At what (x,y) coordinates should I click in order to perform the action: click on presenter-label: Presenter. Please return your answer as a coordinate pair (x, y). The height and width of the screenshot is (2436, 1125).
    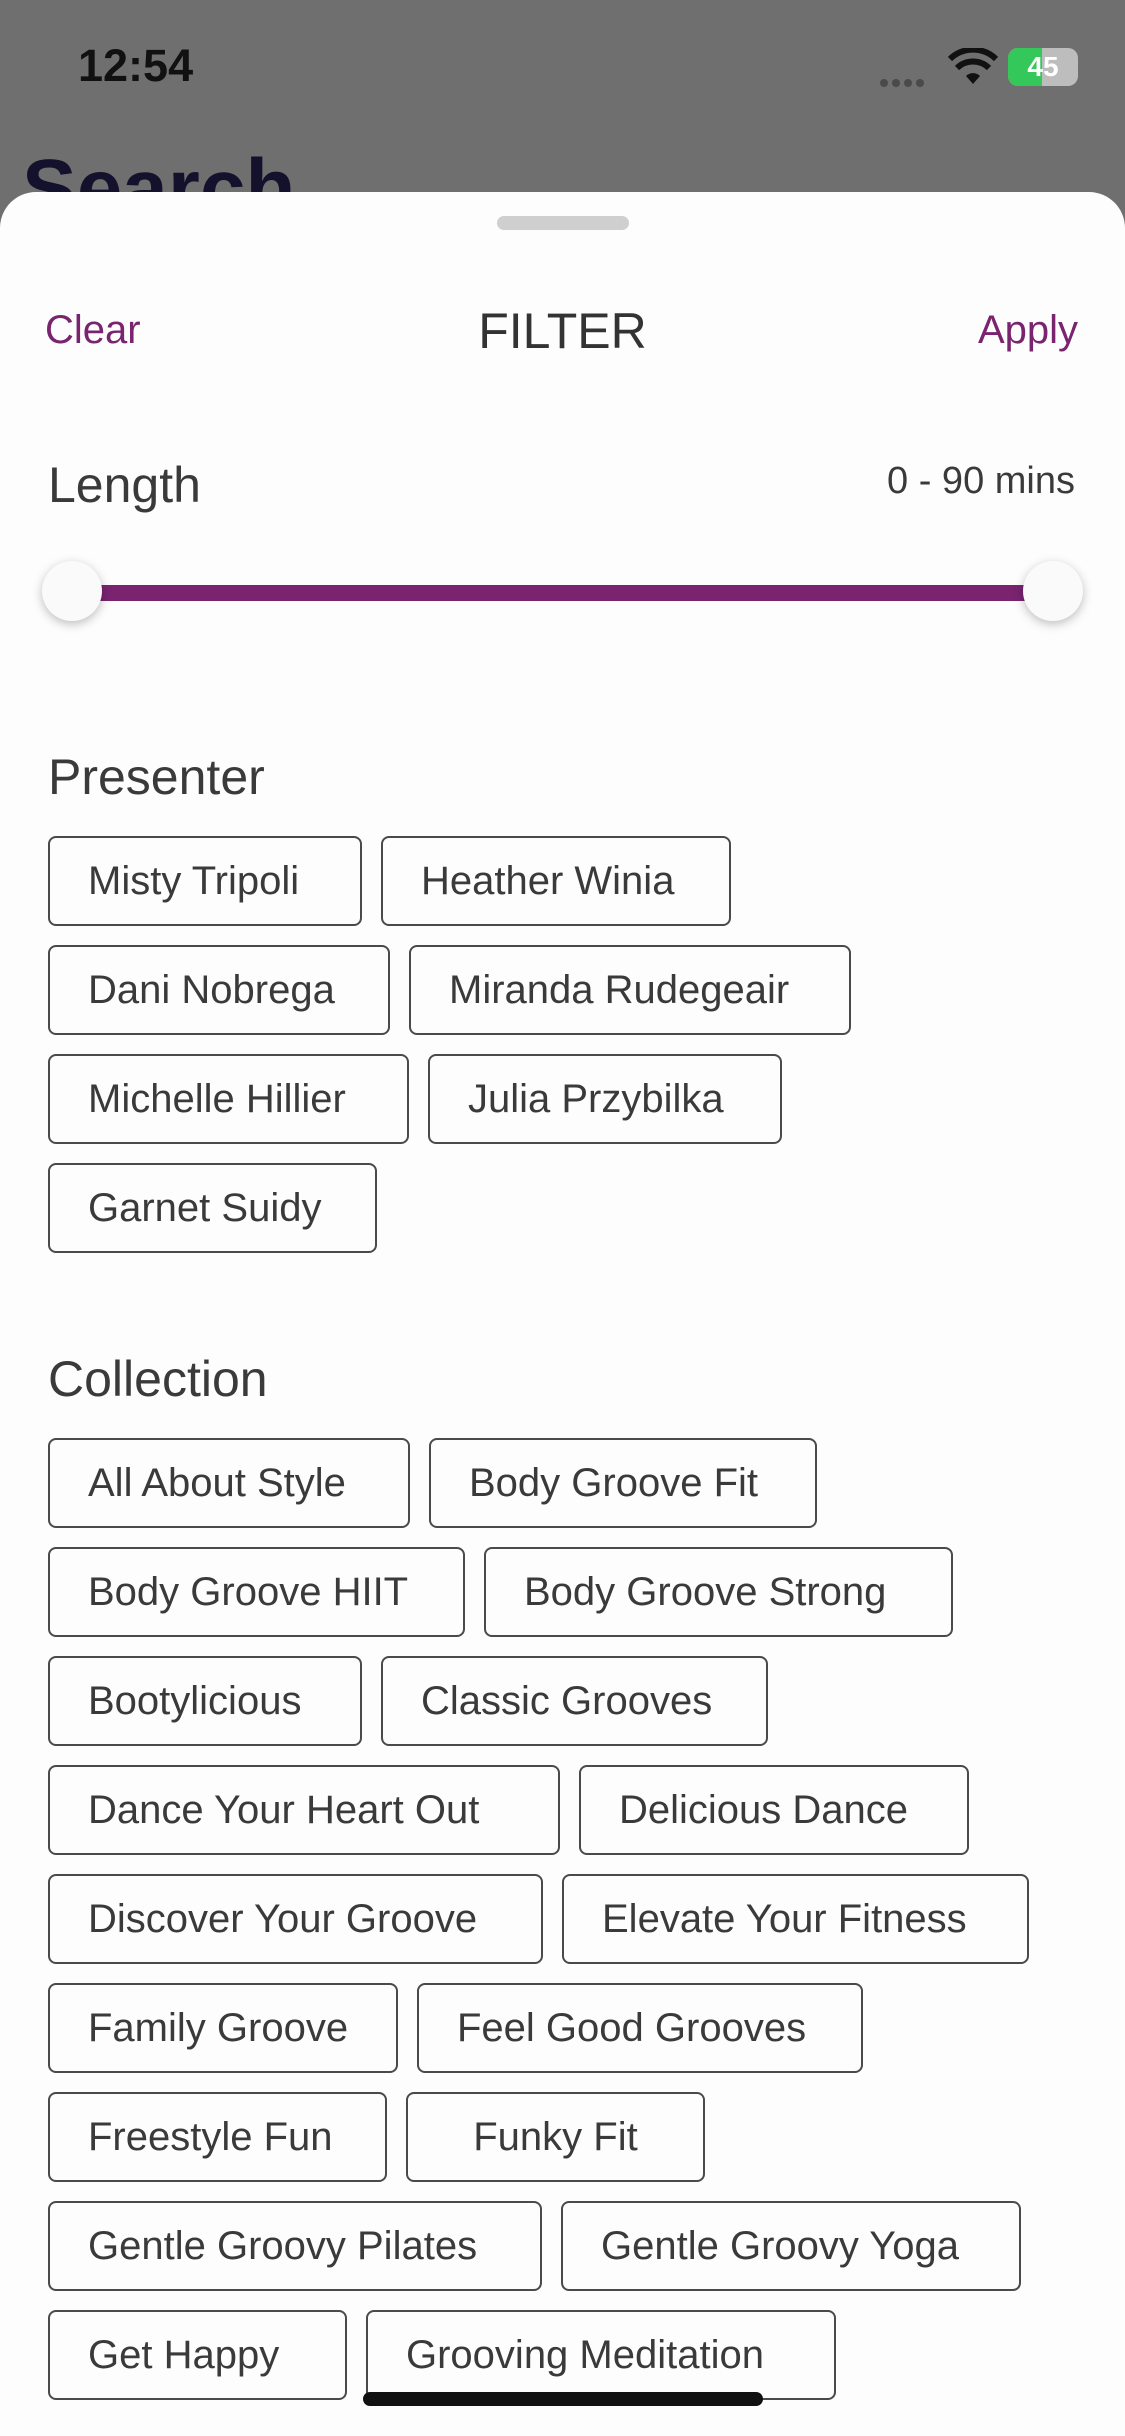
    Looking at the image, I should click on (156, 777).